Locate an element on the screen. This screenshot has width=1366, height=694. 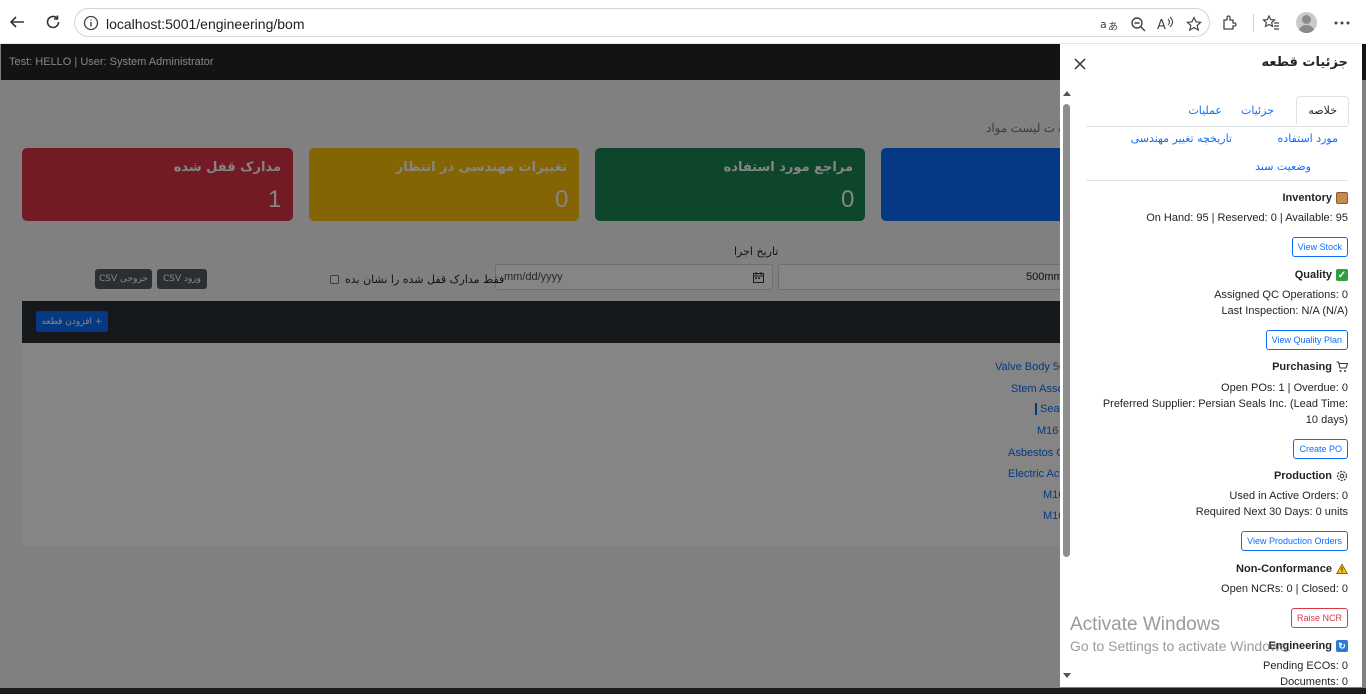
view-stock-button: View Stock is located at coordinates (1319, 247).